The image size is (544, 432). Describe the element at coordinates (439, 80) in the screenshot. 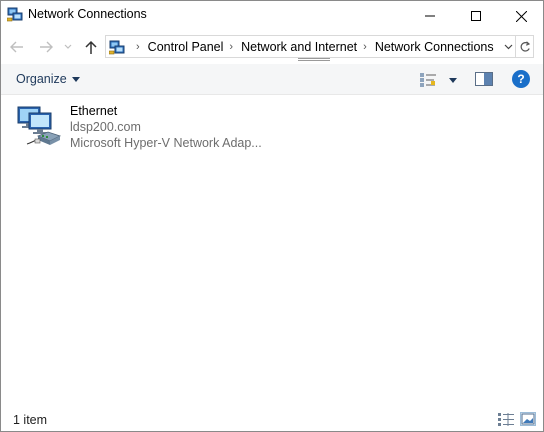

I see `change-view-button` at that location.